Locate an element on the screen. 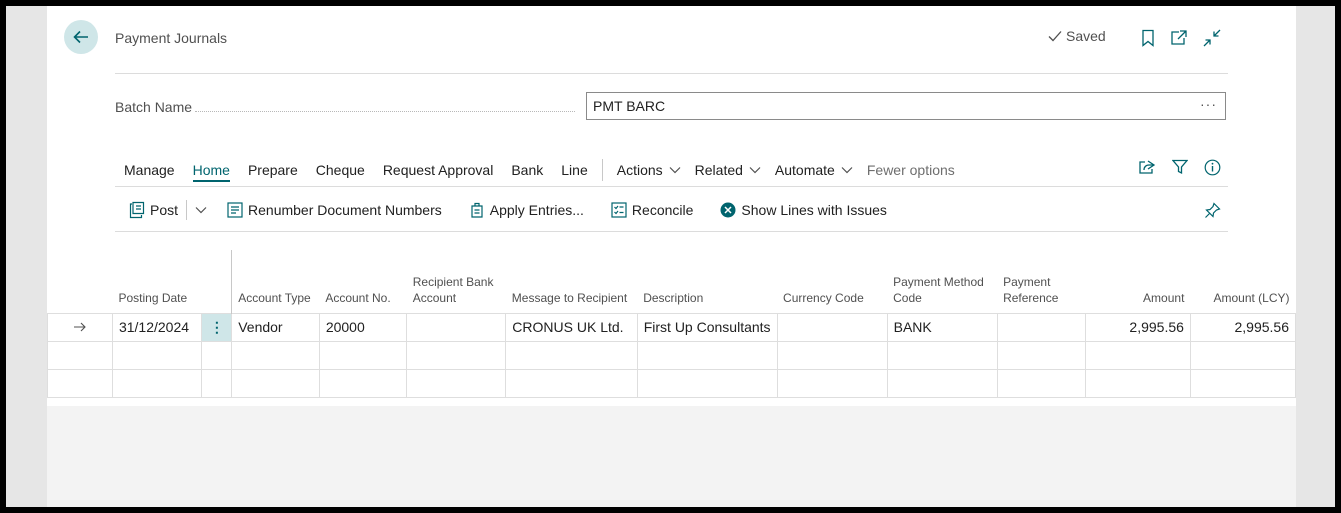 The image size is (1341, 513). fewer-options-link: Fewer options is located at coordinates (911, 170).